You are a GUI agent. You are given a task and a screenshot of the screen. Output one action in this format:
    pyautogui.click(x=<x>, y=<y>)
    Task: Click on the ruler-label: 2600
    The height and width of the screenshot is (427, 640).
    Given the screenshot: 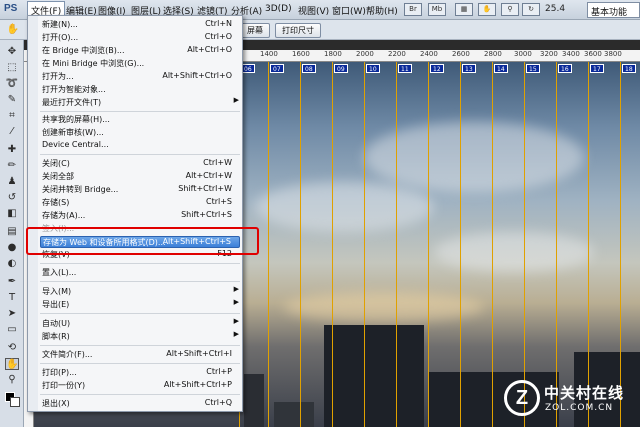 What is the action you would take?
    pyautogui.click(x=461, y=54)
    